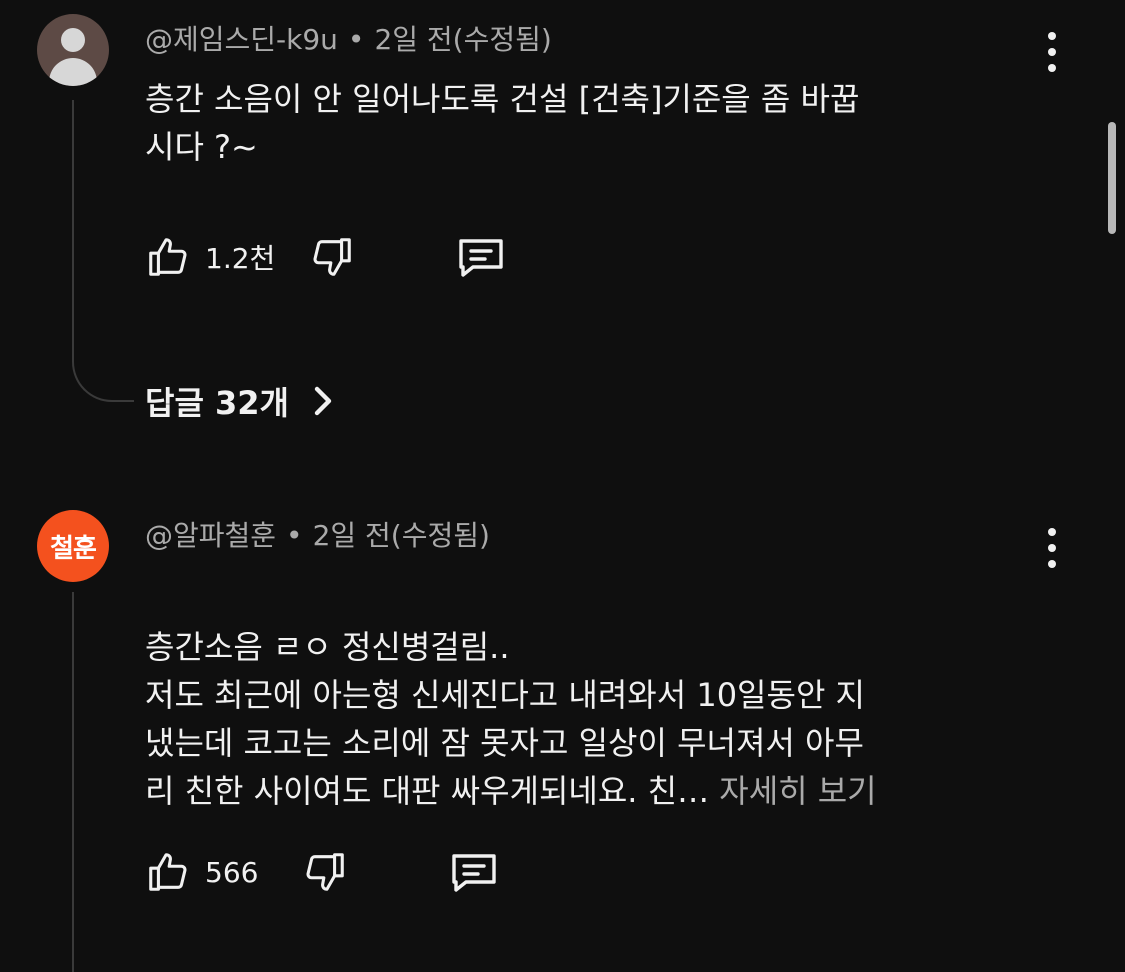 This screenshot has width=1125, height=972. What do you see at coordinates (103, 381) in the screenshot?
I see `thread-curve` at bounding box center [103, 381].